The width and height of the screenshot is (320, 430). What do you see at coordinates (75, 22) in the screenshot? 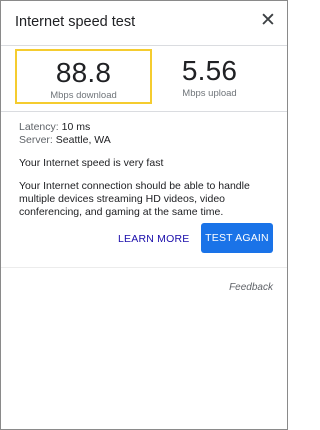
I see `card-title: Internet speed test` at bounding box center [75, 22].